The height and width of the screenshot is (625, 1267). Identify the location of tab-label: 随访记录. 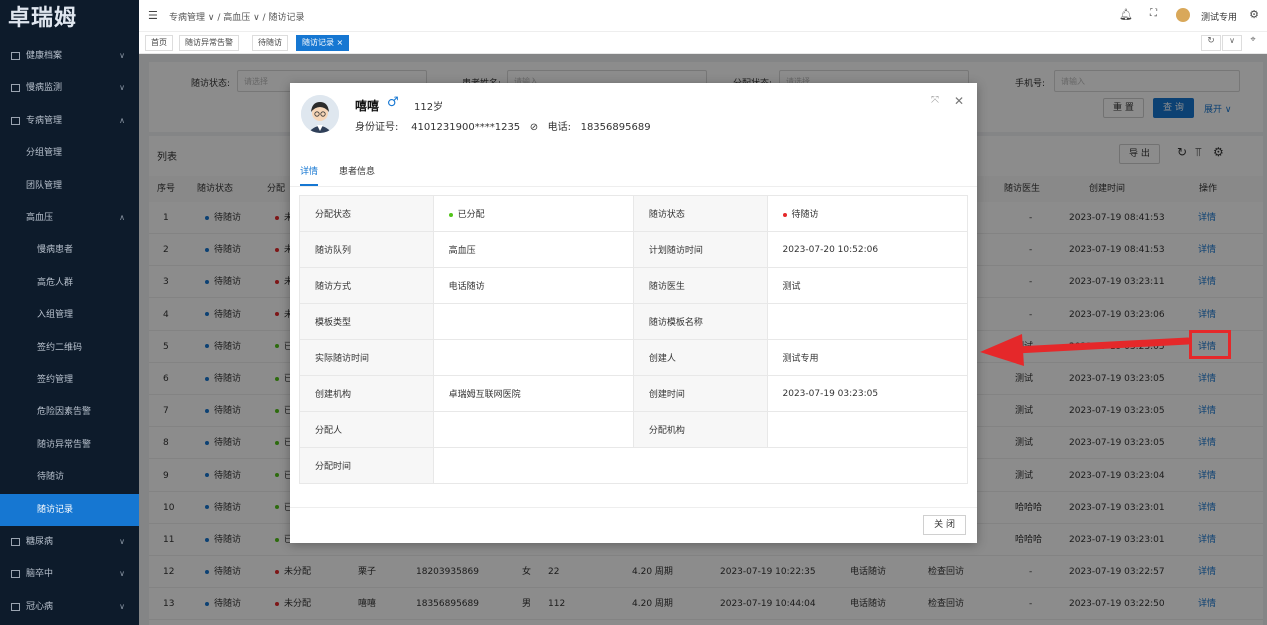
(318, 42).